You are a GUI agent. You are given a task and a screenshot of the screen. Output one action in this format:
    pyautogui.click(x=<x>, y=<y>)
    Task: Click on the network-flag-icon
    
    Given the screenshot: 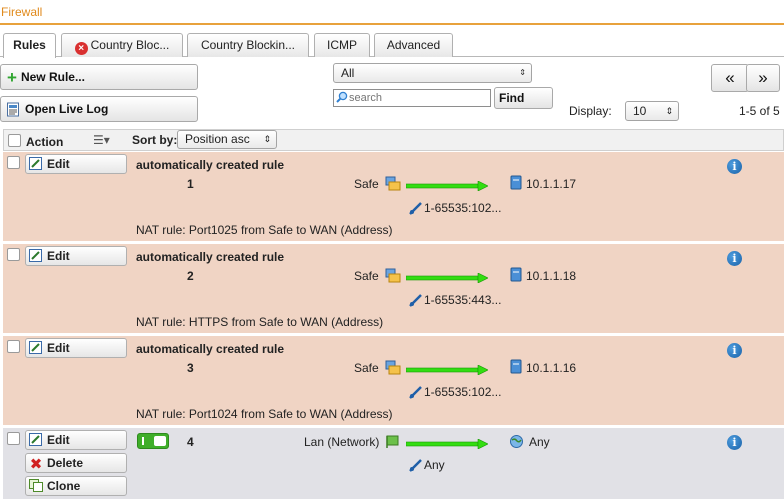 What is the action you would take?
    pyautogui.click(x=392, y=441)
    